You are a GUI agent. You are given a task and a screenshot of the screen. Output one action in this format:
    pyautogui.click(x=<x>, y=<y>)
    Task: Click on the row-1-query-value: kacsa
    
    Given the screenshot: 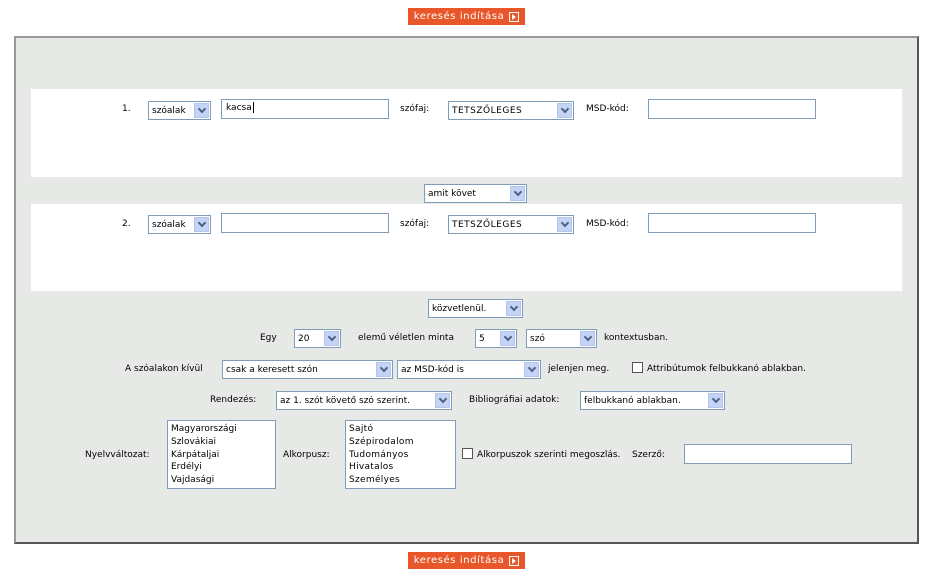 What is the action you would take?
    pyautogui.click(x=239, y=108)
    